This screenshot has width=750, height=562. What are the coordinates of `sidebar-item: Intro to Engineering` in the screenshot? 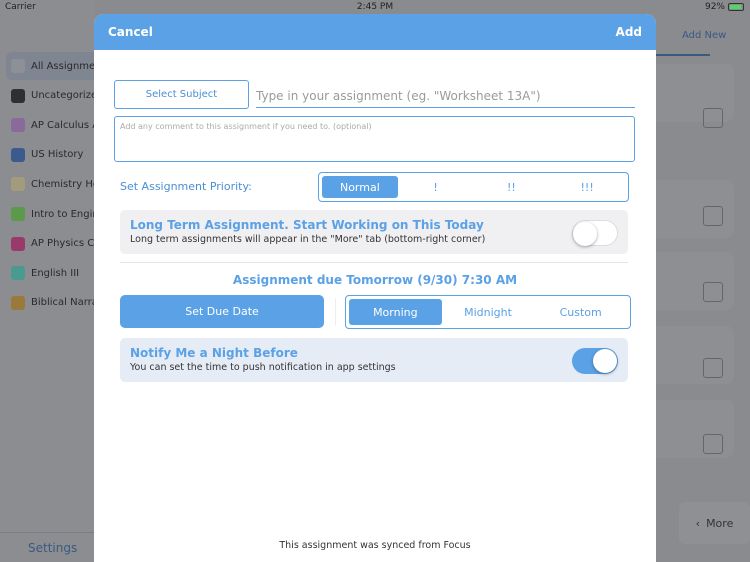 It's located at (53, 214).